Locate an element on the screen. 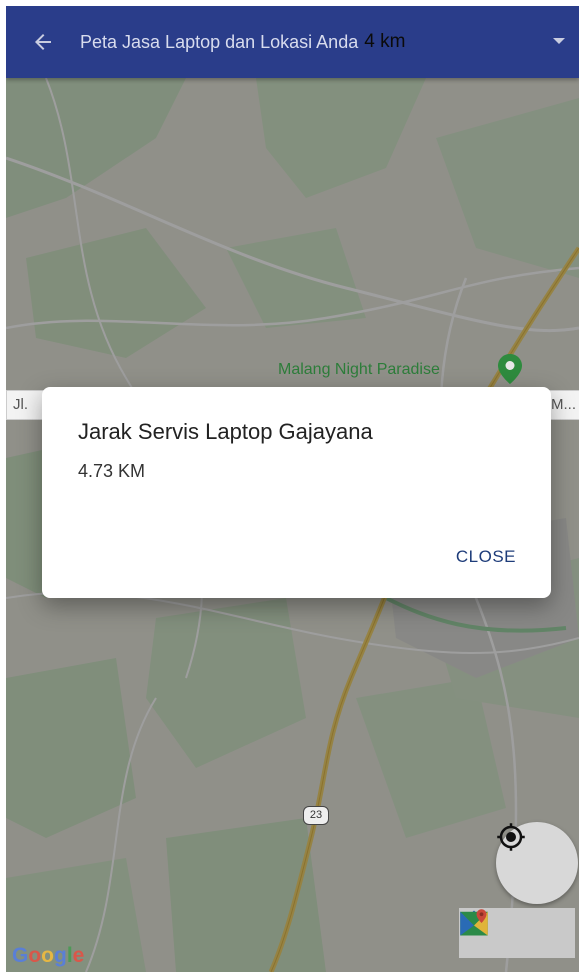  dialog-title: Jarak Servis Laptop Gajayana is located at coordinates (225, 431).